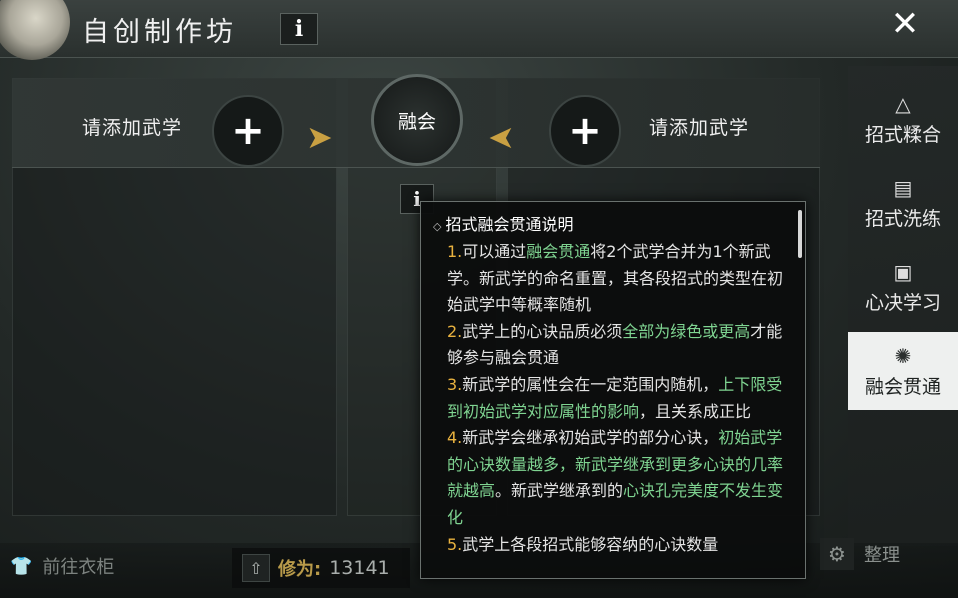 This screenshot has width=958, height=598. I want to click on upgrade-arrow-icon: ⇧, so click(256, 568).